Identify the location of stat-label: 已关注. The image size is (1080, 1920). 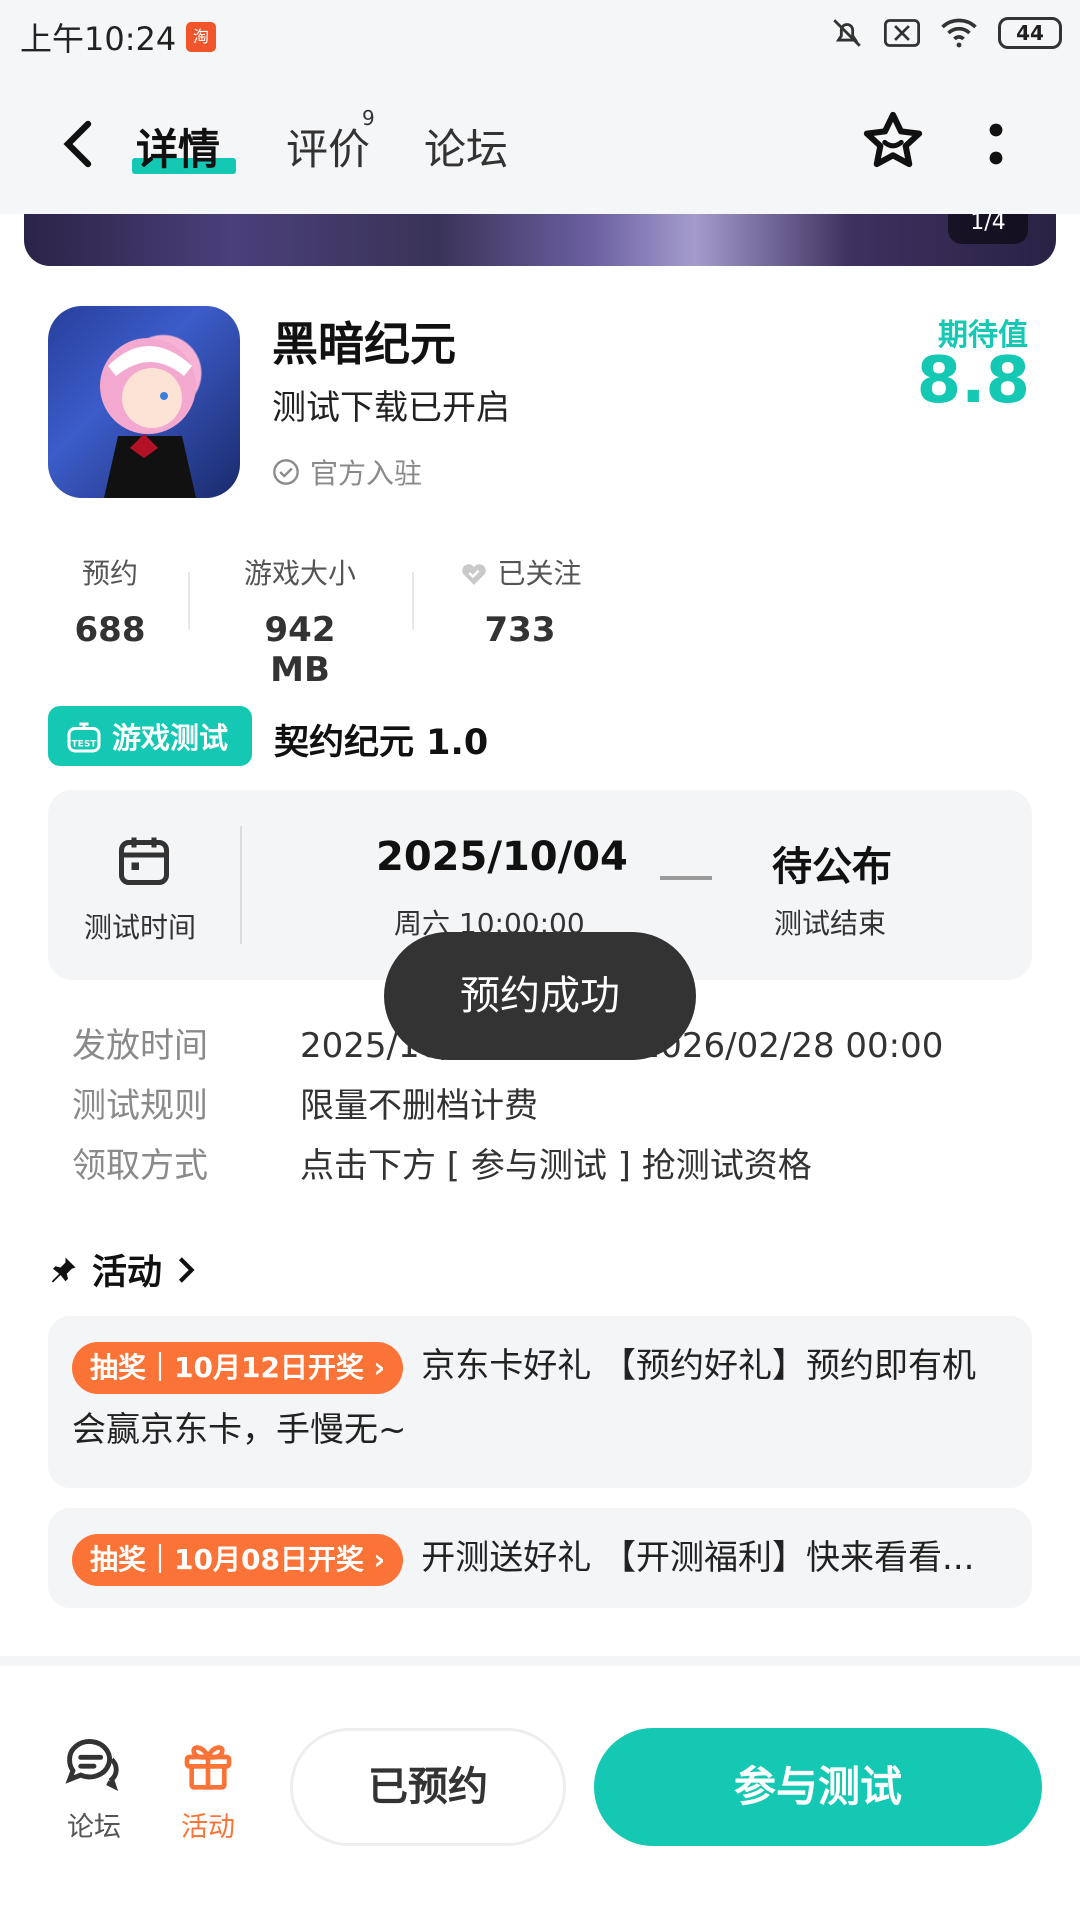
(539, 573).